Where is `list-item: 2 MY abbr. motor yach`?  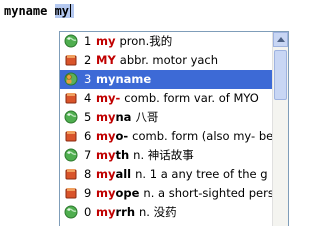
list-item: 2 MY abbr. motor yach is located at coordinates (166, 60).